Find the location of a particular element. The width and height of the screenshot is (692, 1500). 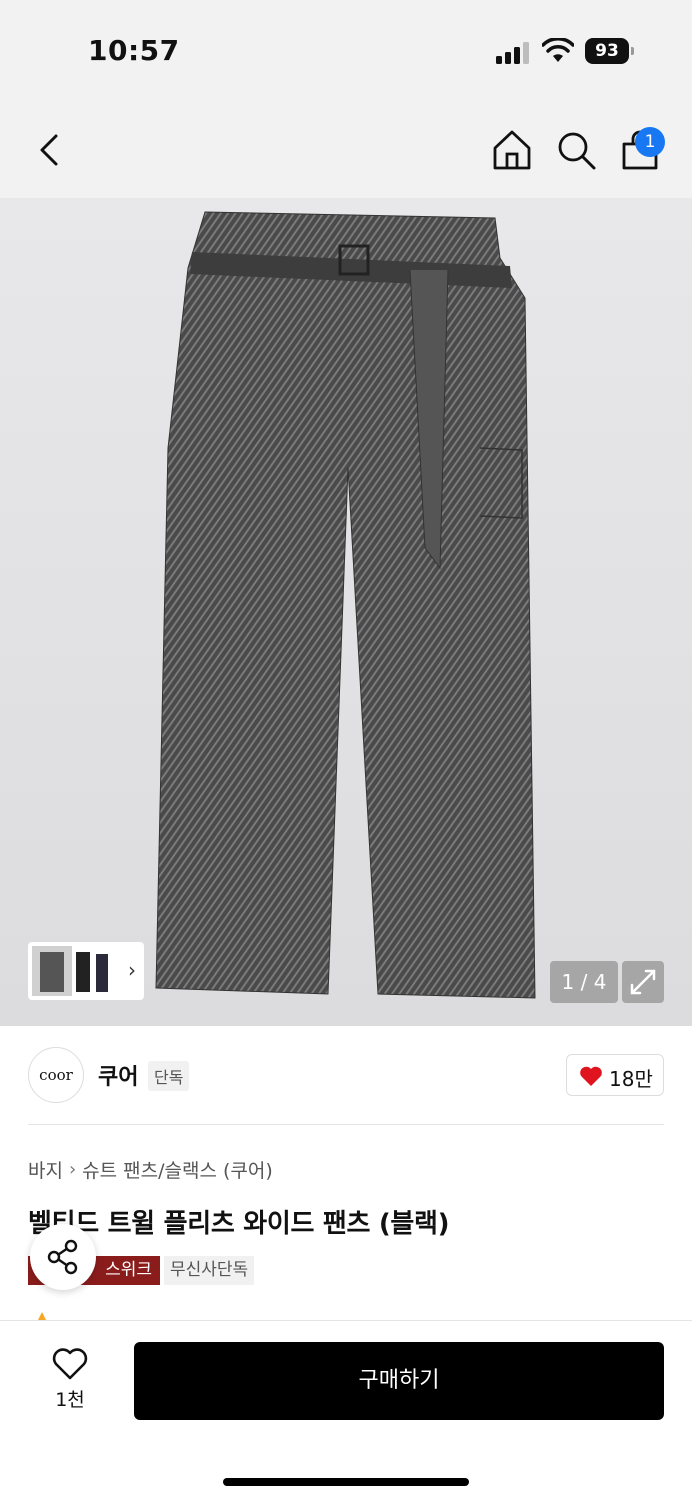

buy-button: 구매하기 is located at coordinates (399, 1381).